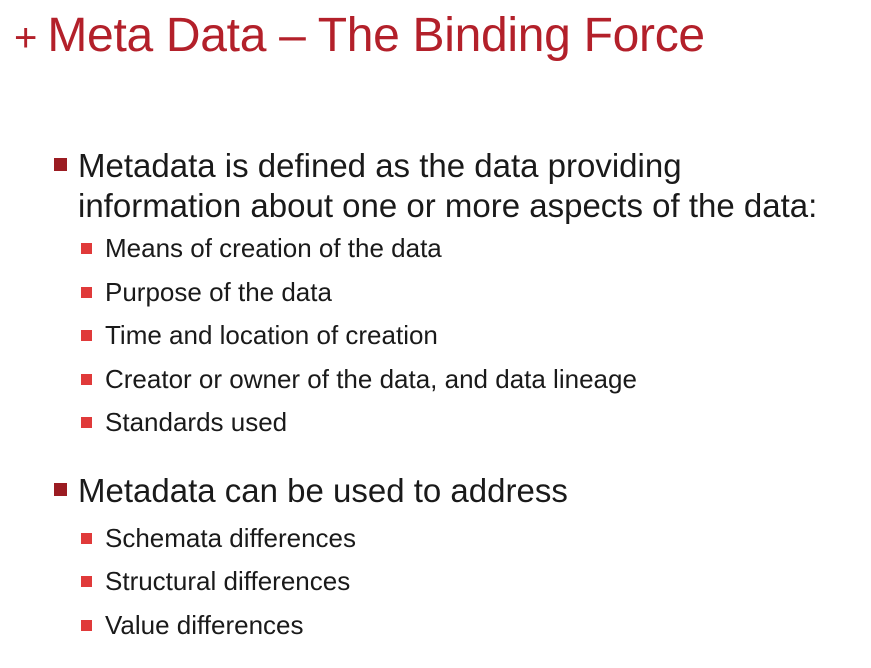 The image size is (871, 668). I want to click on sub-bullet-text: Time and location of creation, so click(271, 335).